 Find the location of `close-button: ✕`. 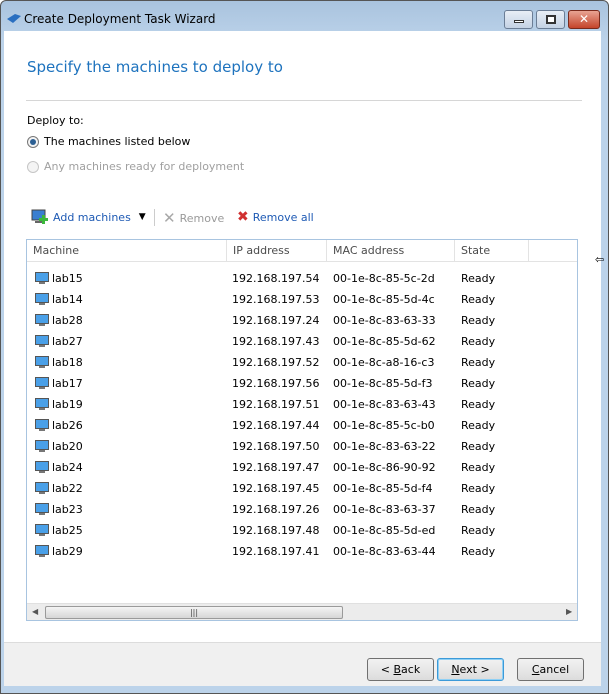

close-button: ✕ is located at coordinates (584, 19).